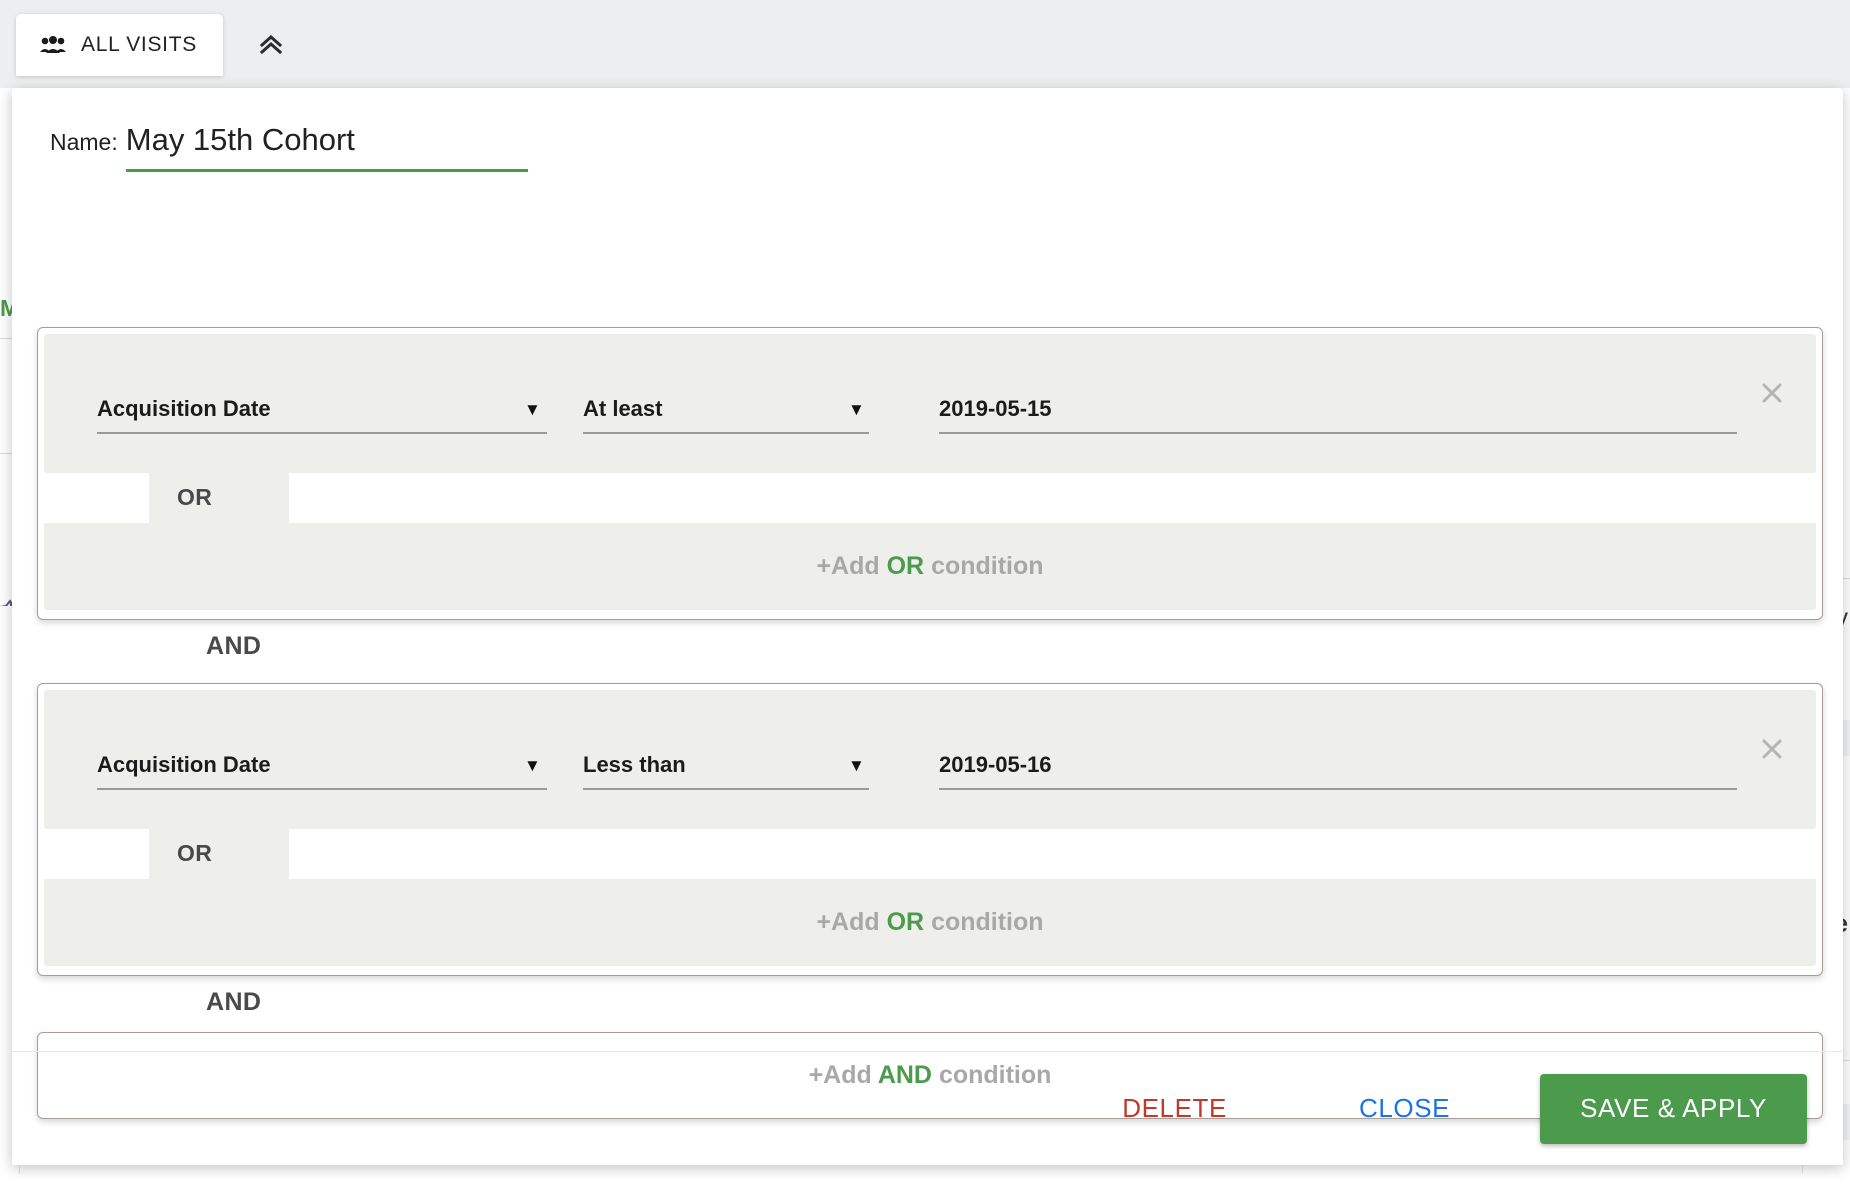 This screenshot has height=1192, width=1850. I want to click on tab-all-visits-label: ALL VISITS, so click(139, 44).